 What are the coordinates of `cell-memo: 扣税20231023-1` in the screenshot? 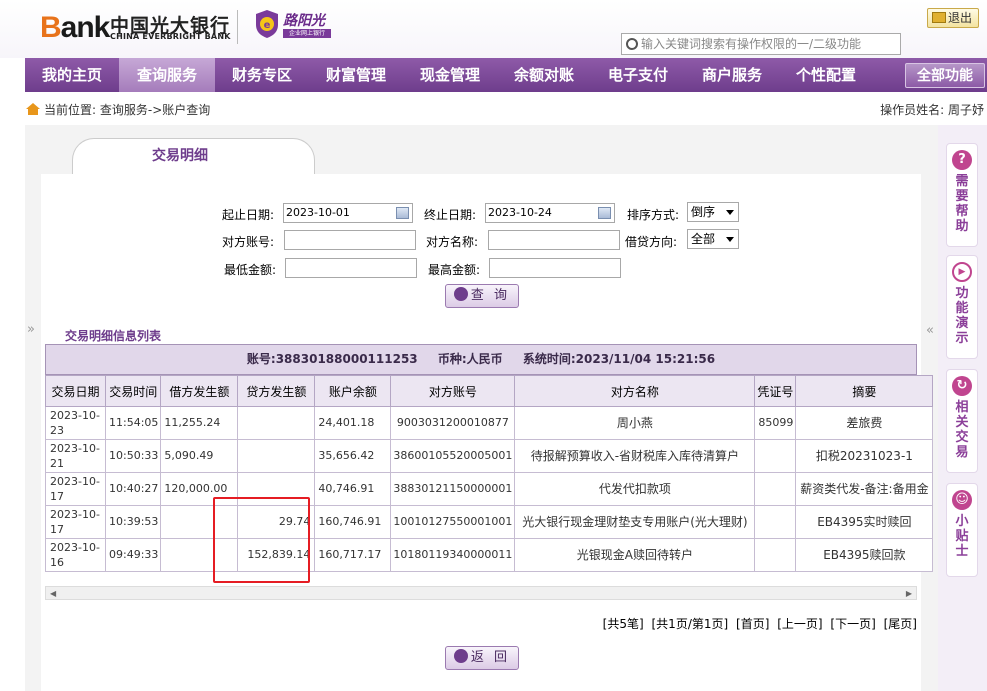 It's located at (864, 456).